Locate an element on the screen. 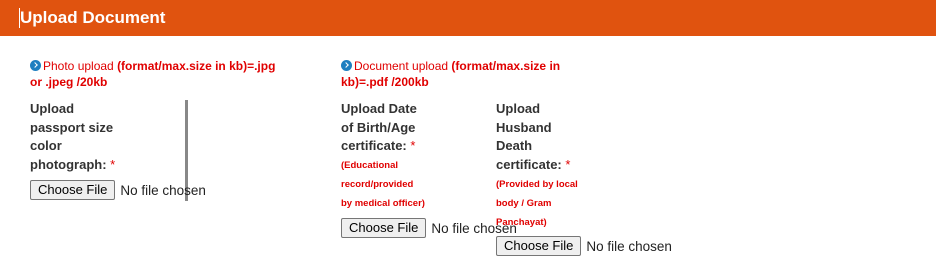 The height and width of the screenshot is (276, 936). photo-label-line: passport size is located at coordinates (72, 127).